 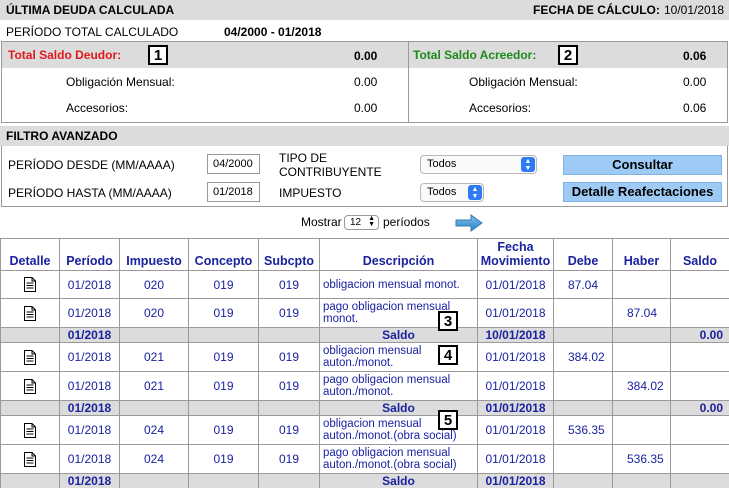 I want to click on mostrar-label: Mostrar, so click(x=321, y=222).